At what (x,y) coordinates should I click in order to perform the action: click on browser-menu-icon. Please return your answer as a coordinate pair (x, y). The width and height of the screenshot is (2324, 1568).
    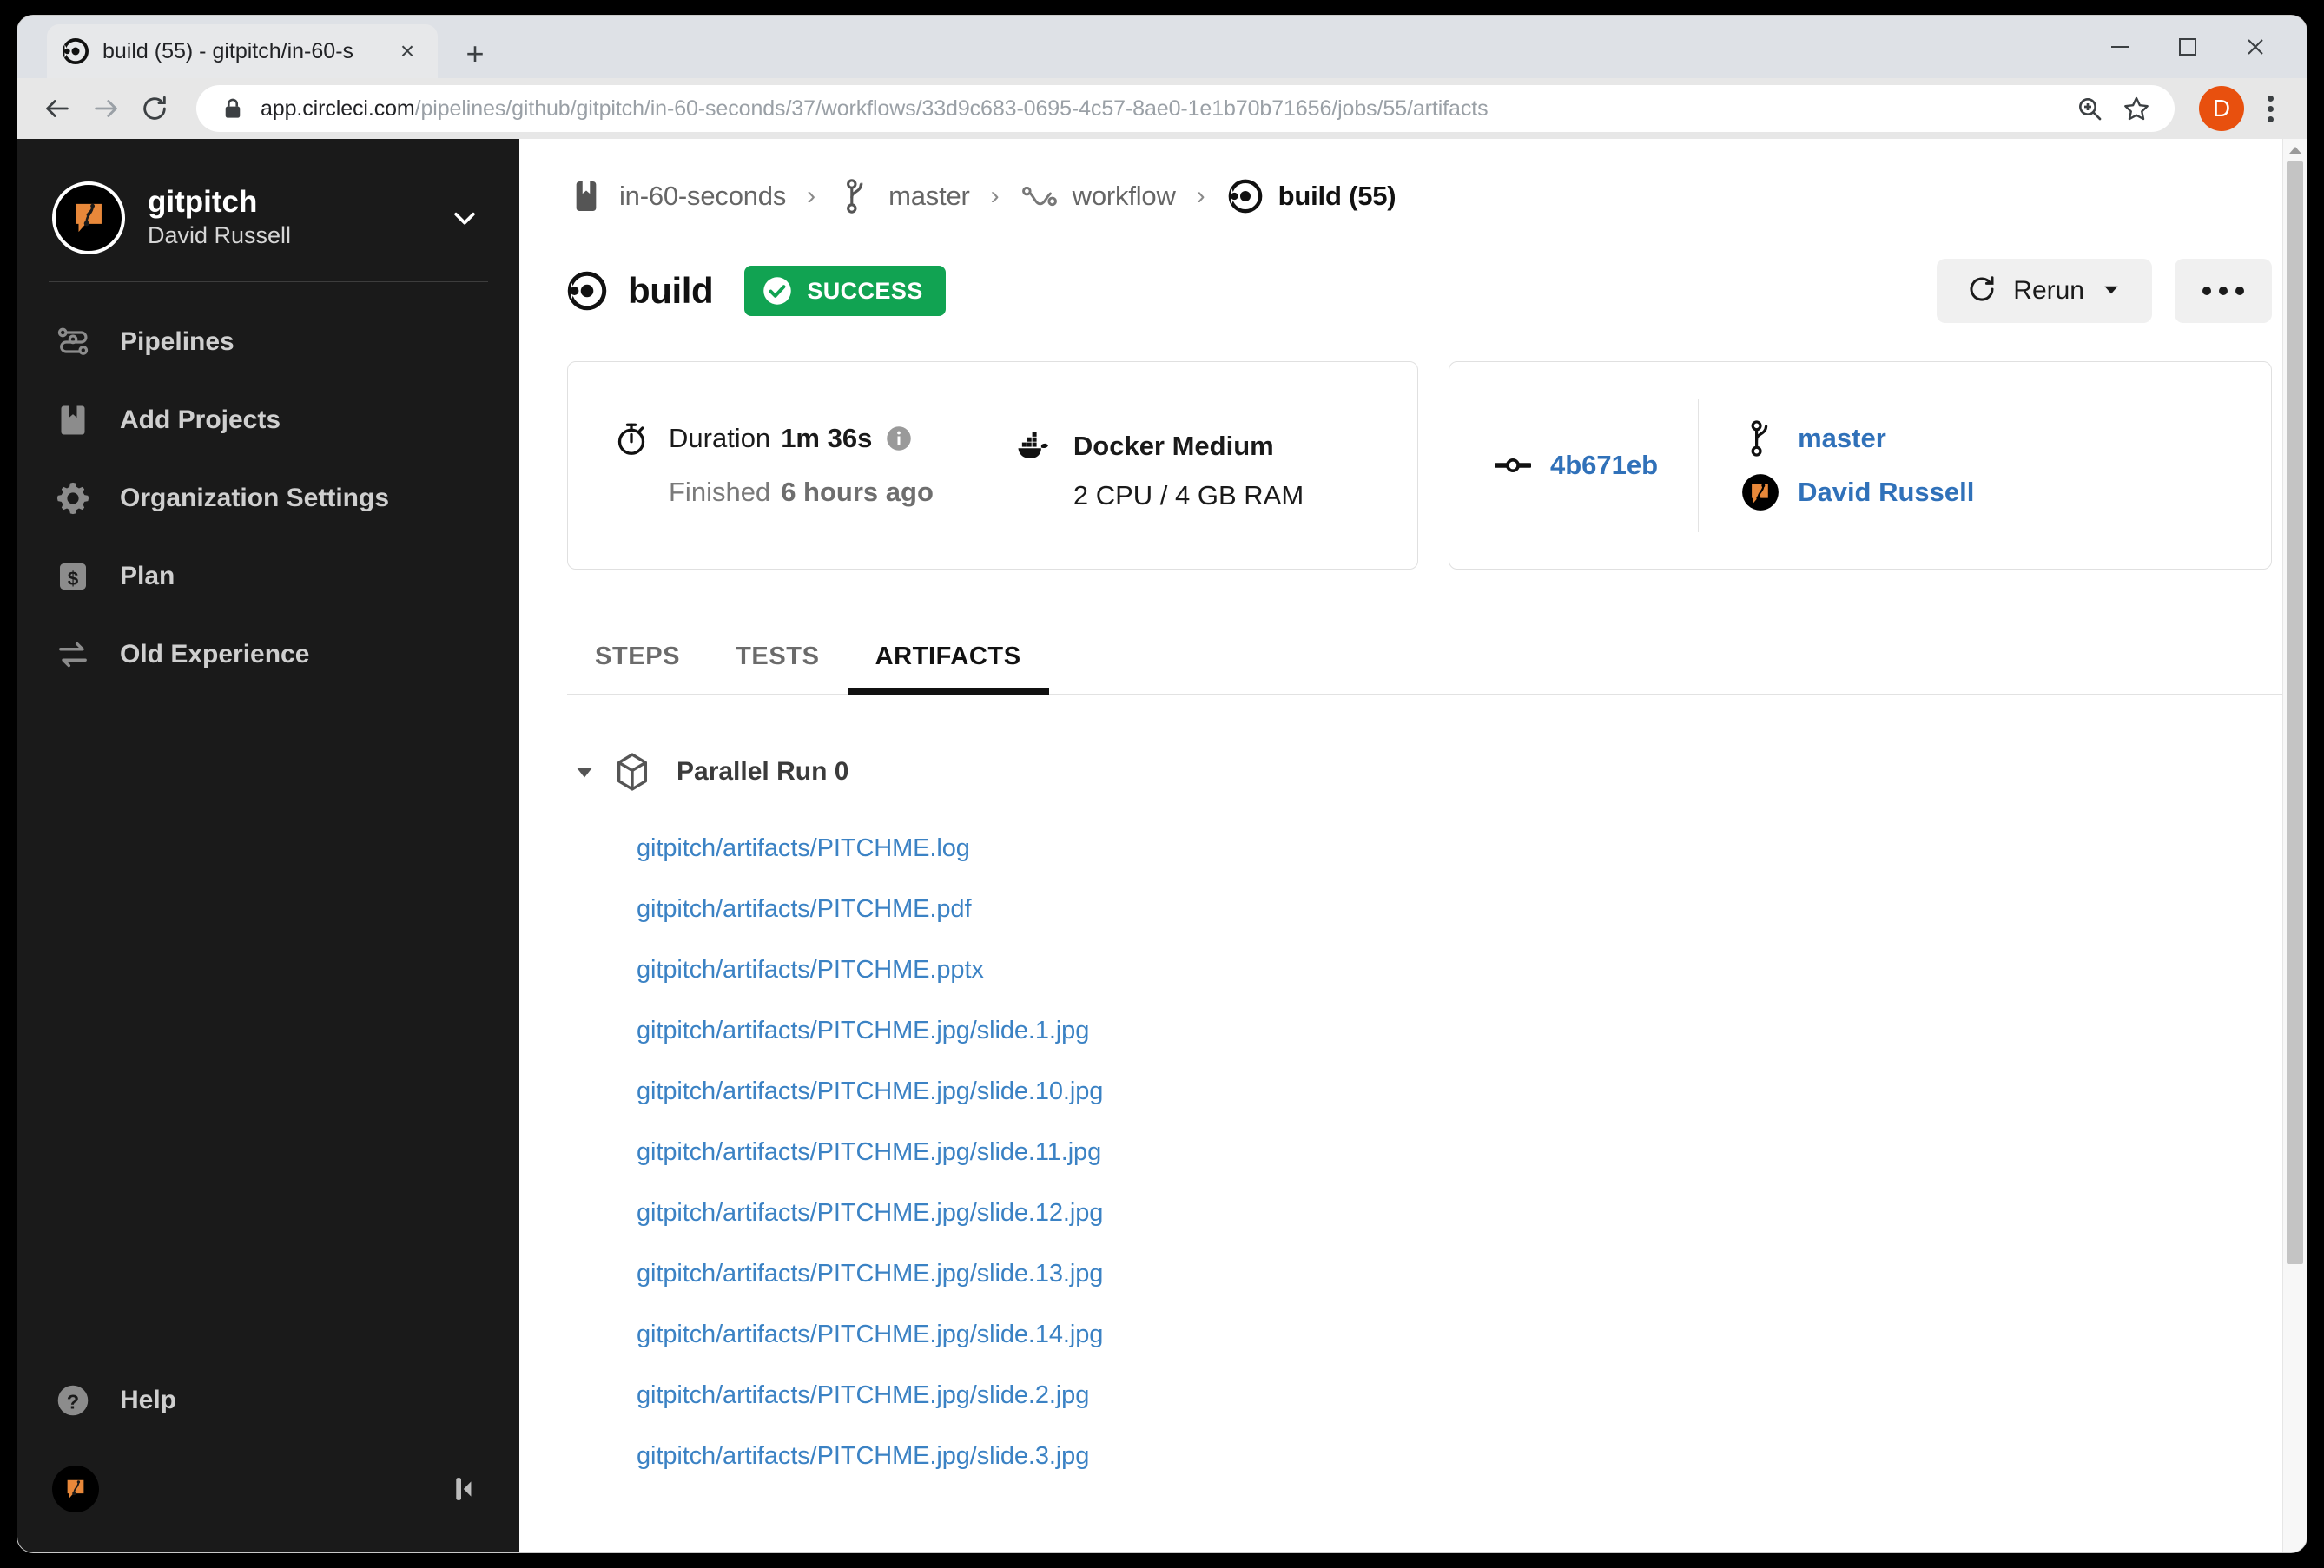
    Looking at the image, I should click on (2270, 108).